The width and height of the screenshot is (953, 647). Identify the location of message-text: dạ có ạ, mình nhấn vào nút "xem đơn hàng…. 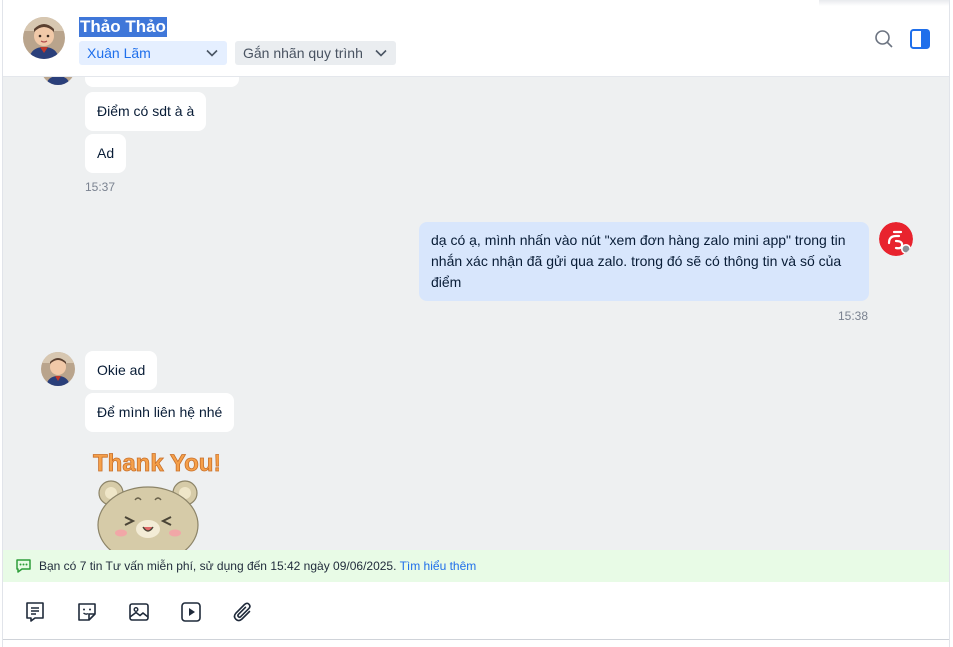
(638, 261).